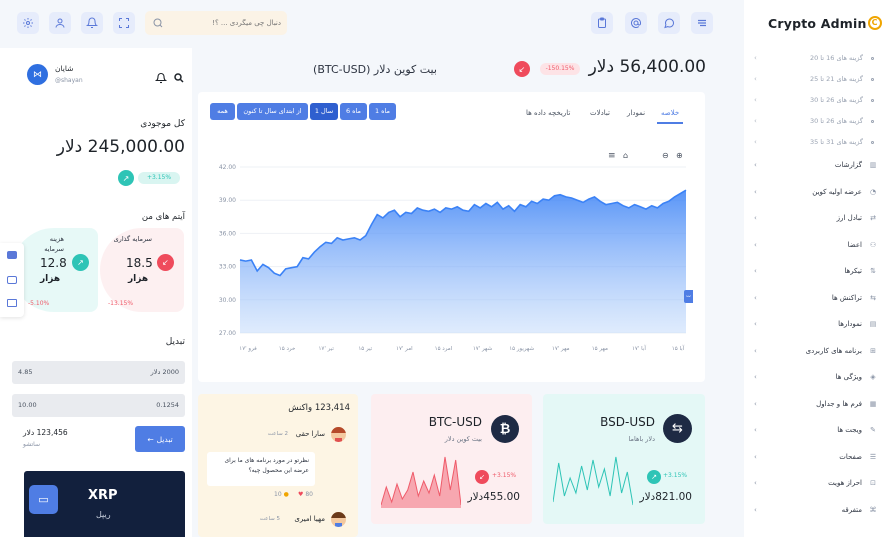 The width and height of the screenshot is (890, 537). What do you see at coordinates (814, 324) in the screenshot?
I see `sidebar-item-7: ‹ نمودارها ▤` at bounding box center [814, 324].